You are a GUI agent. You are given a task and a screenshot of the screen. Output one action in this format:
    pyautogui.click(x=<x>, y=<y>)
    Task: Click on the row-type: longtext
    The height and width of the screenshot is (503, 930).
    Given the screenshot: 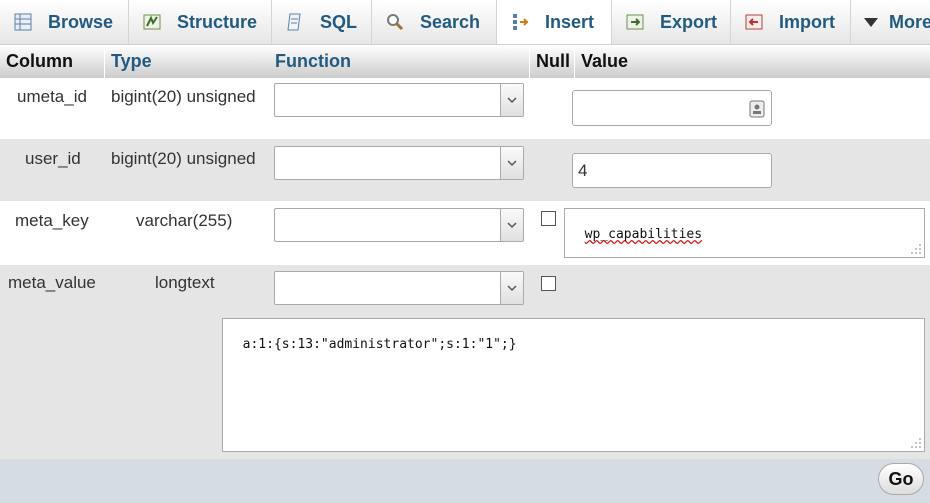 What is the action you would take?
    pyautogui.click(x=185, y=282)
    